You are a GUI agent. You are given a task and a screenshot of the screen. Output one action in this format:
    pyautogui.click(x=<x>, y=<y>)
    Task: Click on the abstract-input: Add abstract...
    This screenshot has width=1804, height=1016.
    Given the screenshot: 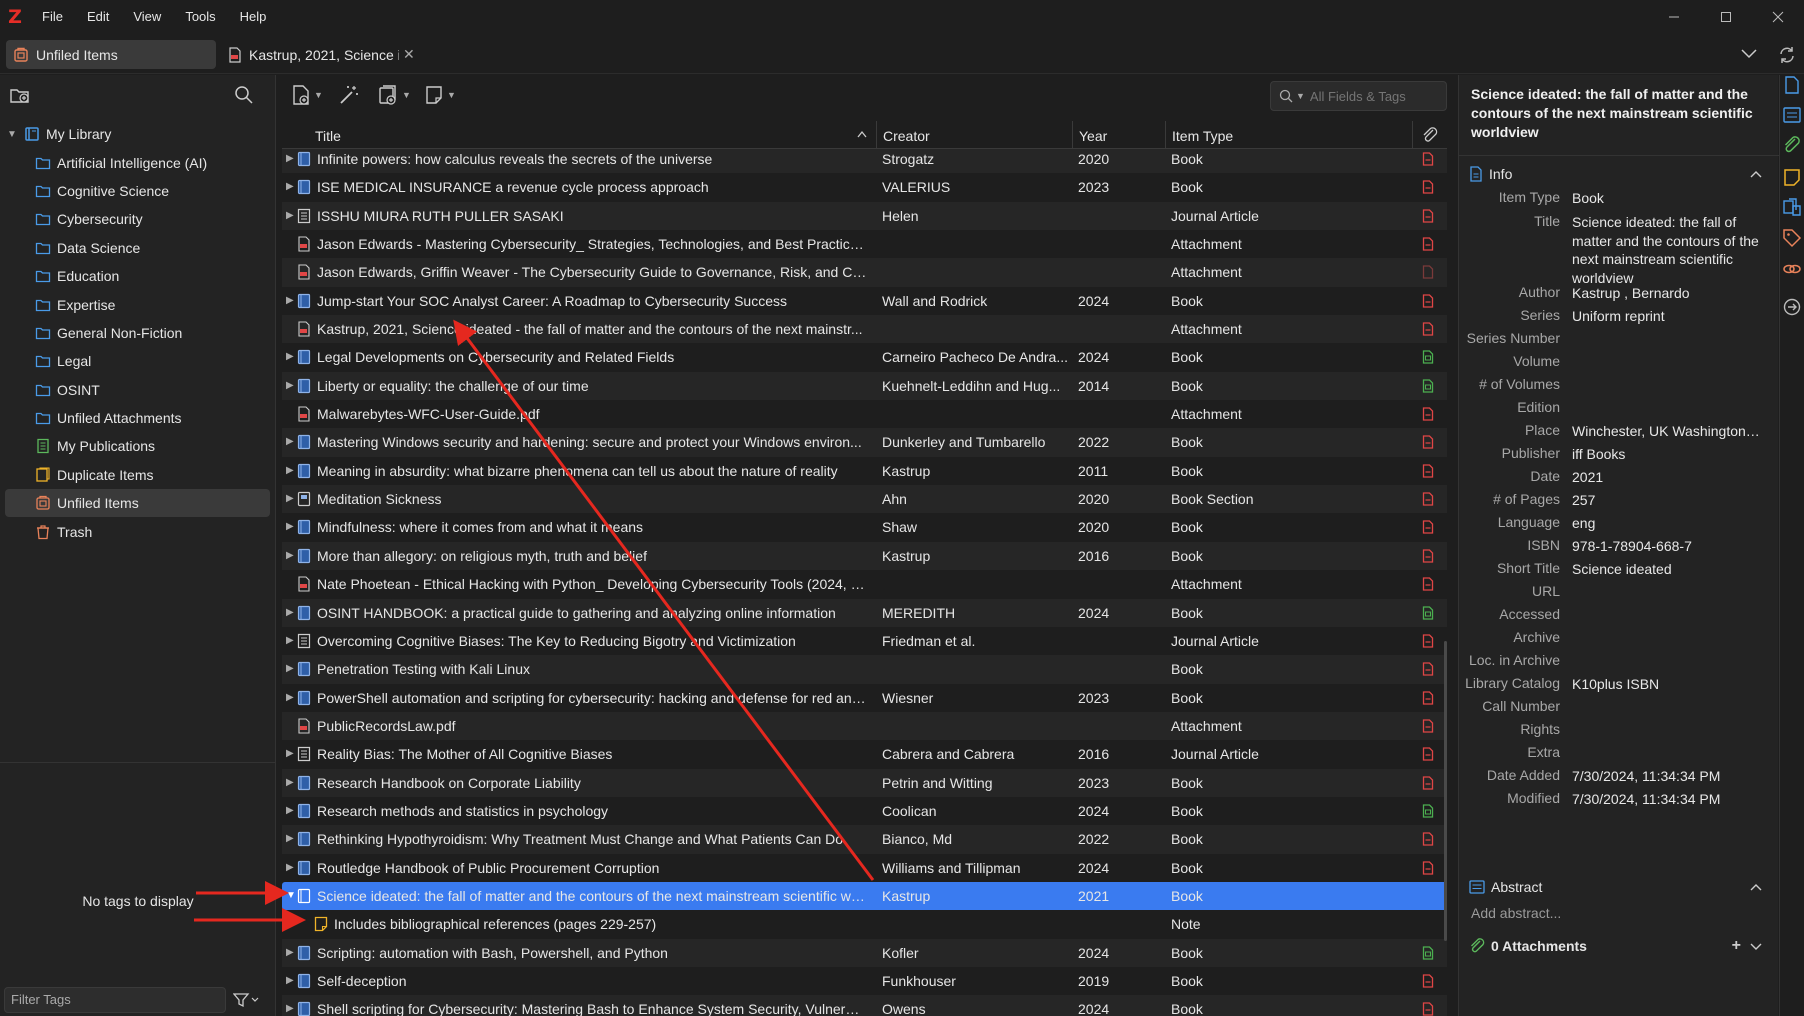 What is the action you would take?
    pyautogui.click(x=1516, y=913)
    